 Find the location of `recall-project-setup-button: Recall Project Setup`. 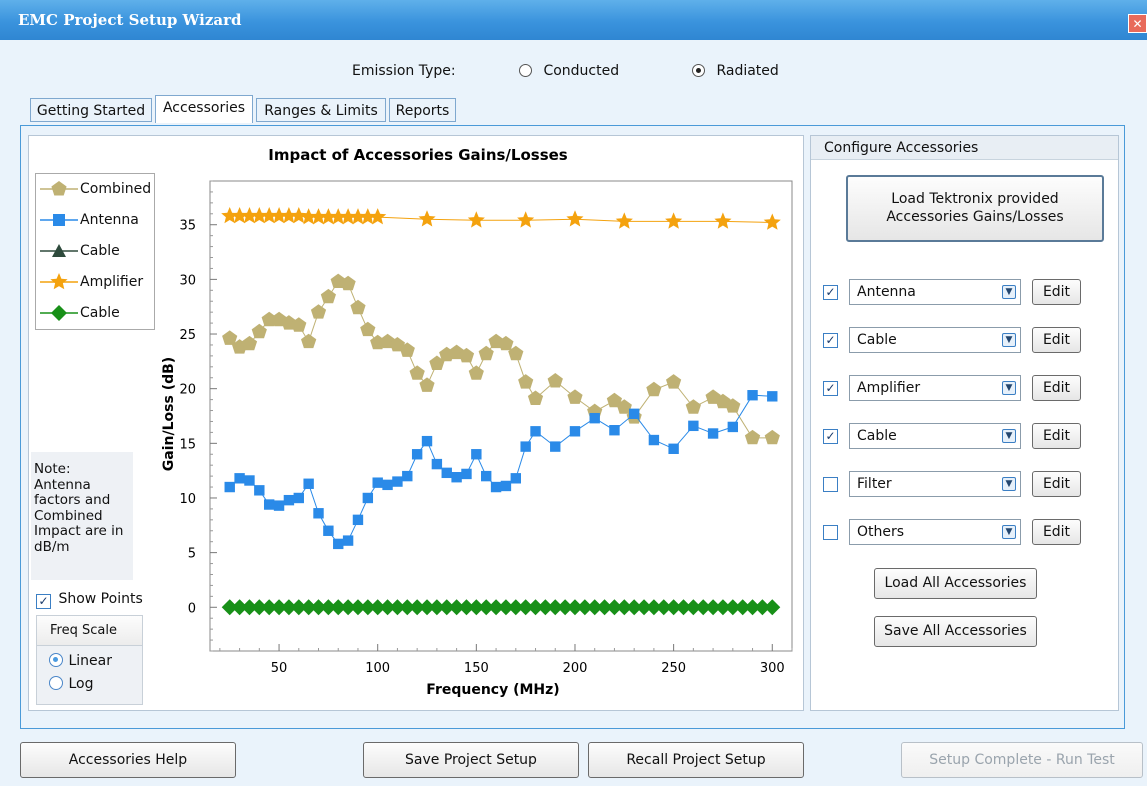

recall-project-setup-button: Recall Project Setup is located at coordinates (696, 760).